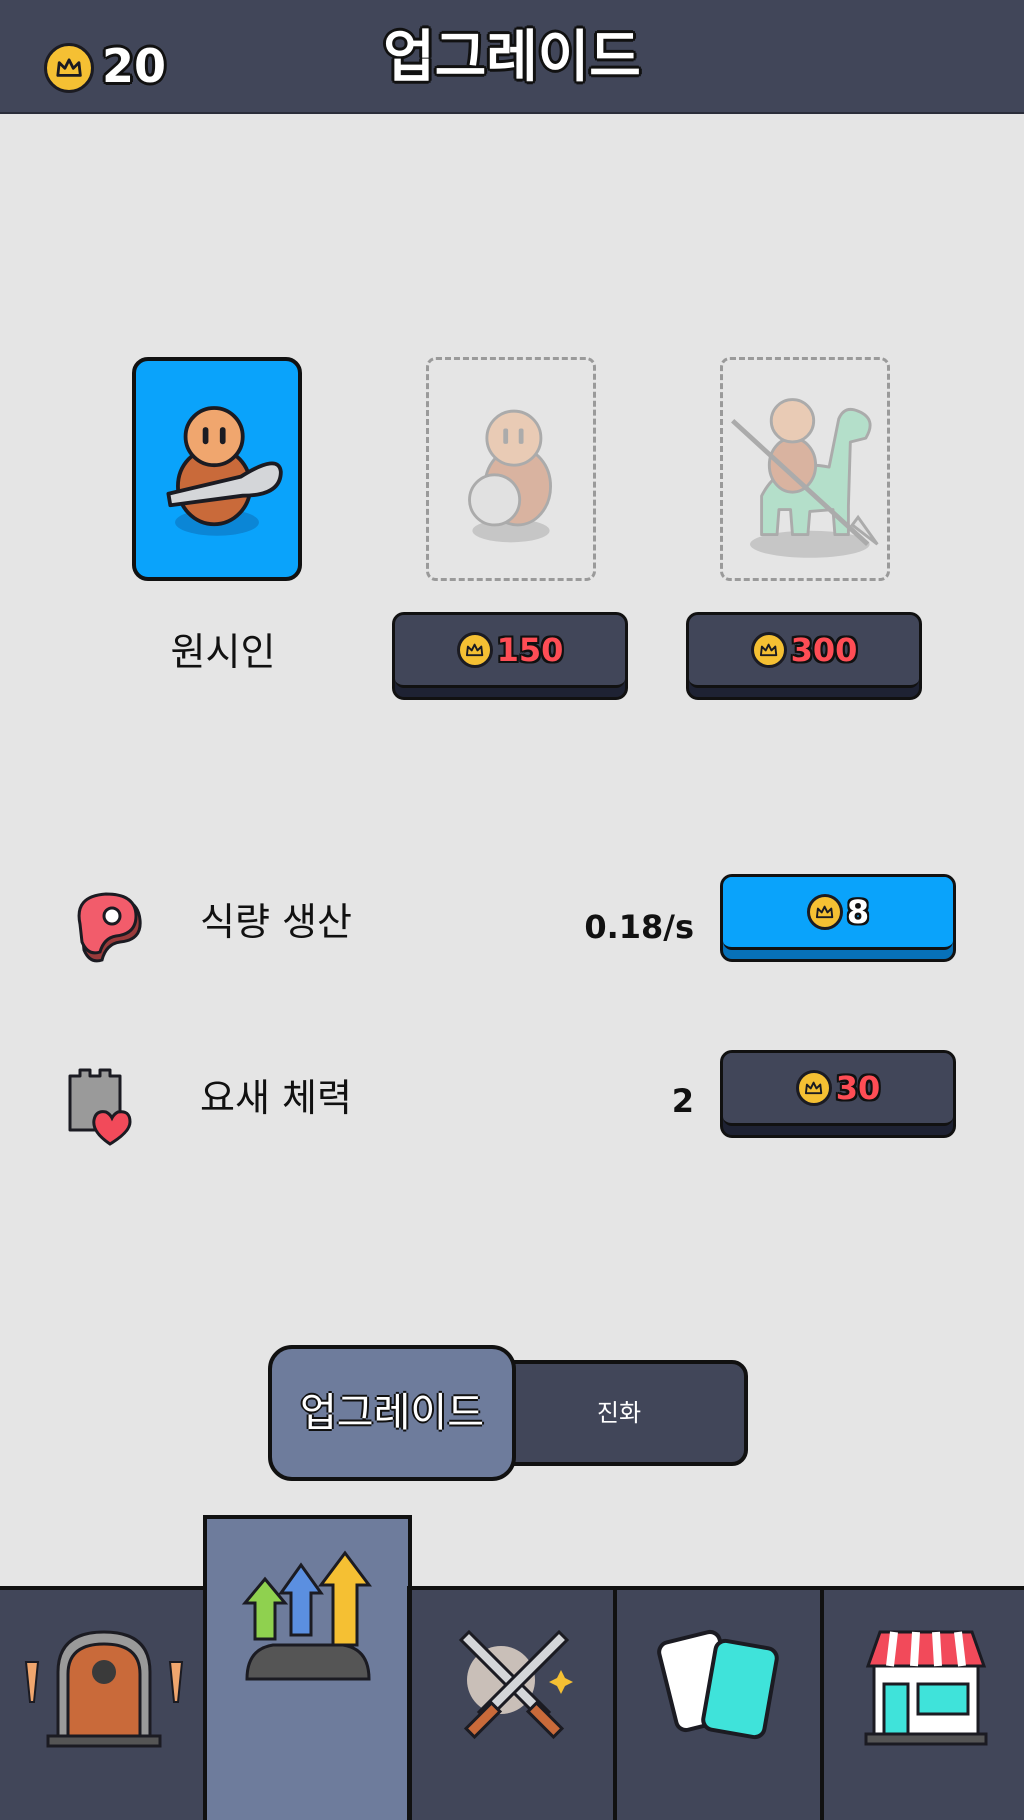 This screenshot has width=1024, height=1820. What do you see at coordinates (530, 650) in the screenshot?
I see `price-label: 150` at bounding box center [530, 650].